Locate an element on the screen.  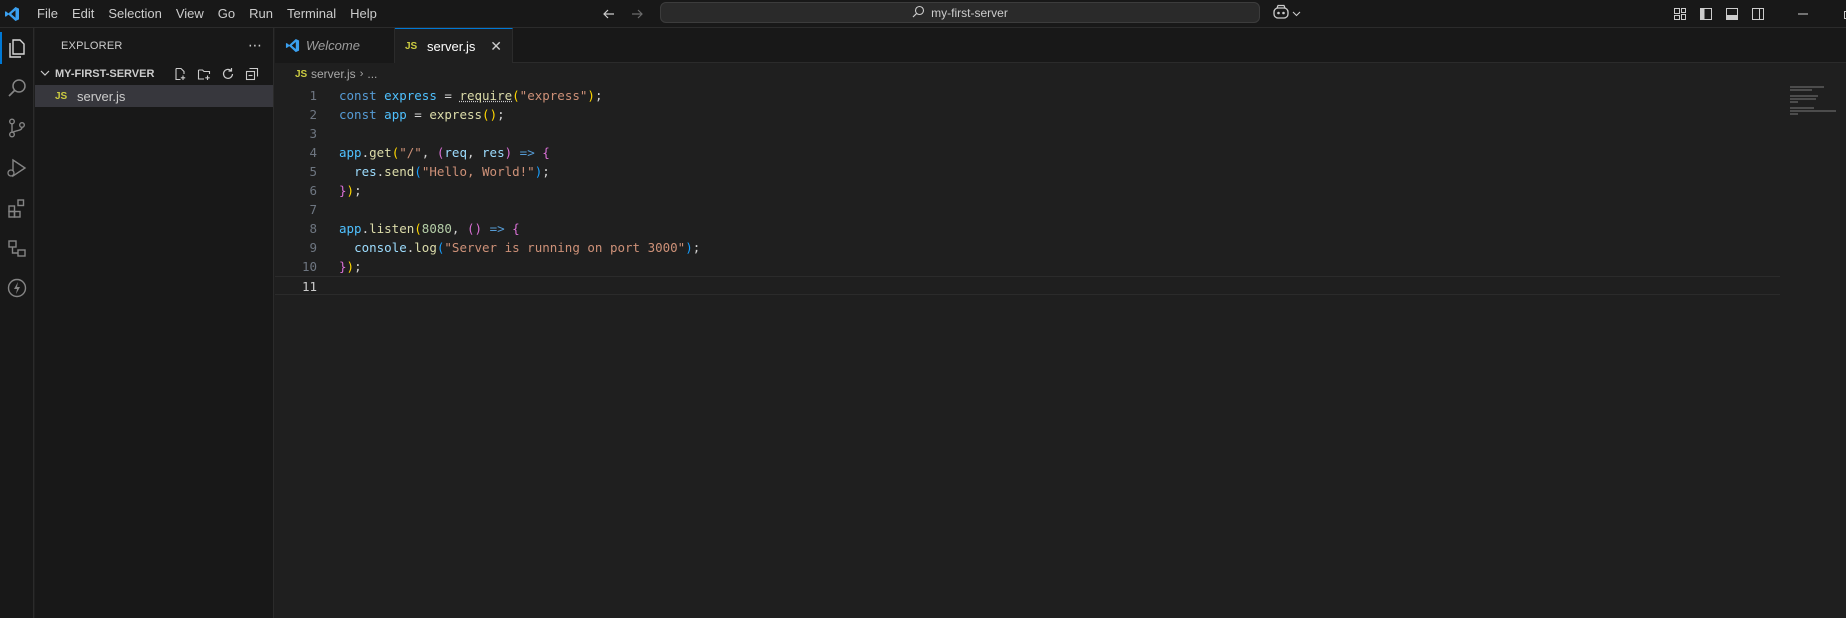
restore-icon is located at coordinates (1836, 13).